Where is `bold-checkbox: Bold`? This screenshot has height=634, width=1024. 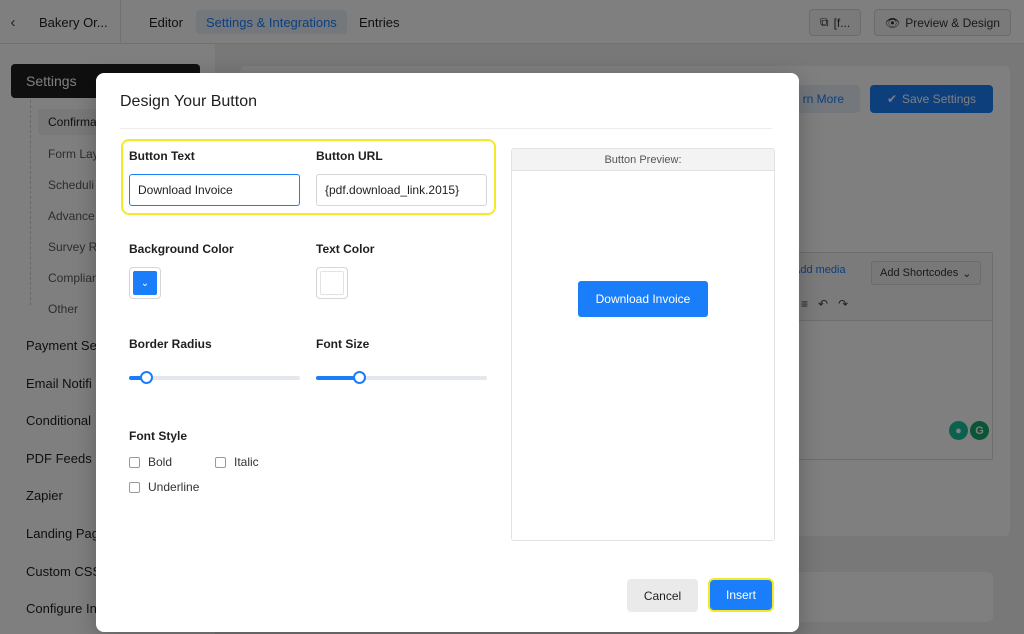 bold-checkbox: Bold is located at coordinates (150, 462).